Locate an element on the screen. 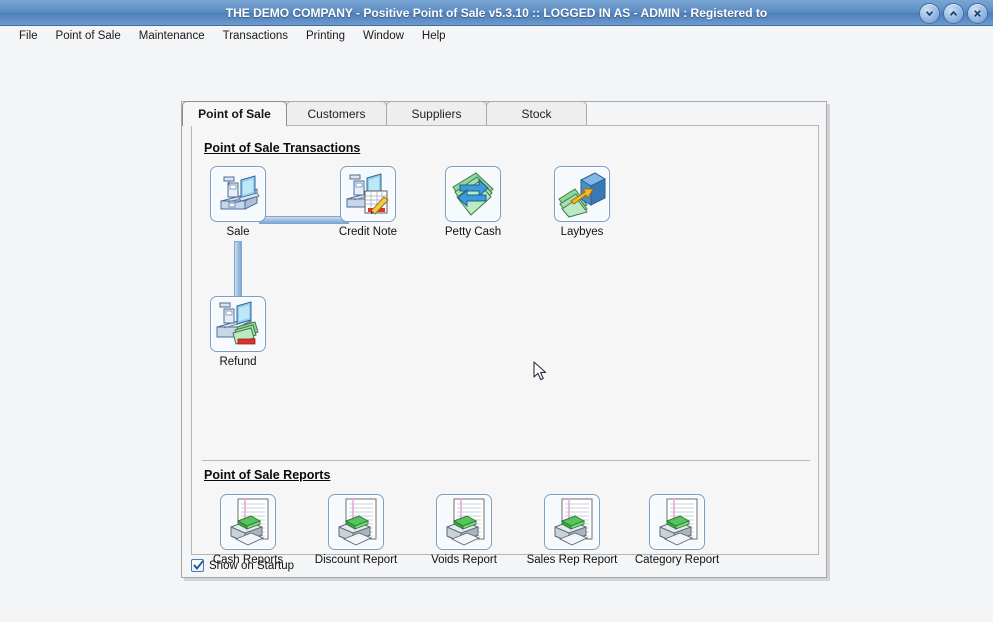 This screenshot has height=622, width=993. tab-strip: Point of Sale Customers Suppliers Stock is located at coordinates (505, 113).